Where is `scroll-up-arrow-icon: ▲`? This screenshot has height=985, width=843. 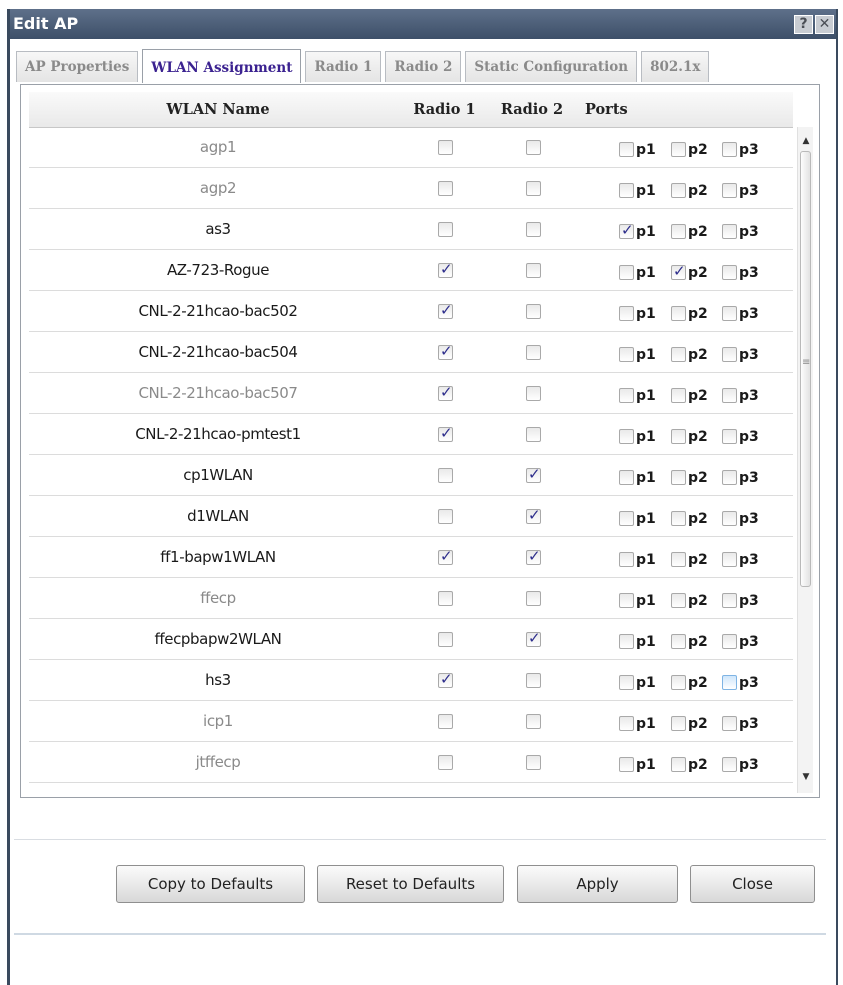
scroll-up-arrow-icon: ▲ is located at coordinates (806, 141).